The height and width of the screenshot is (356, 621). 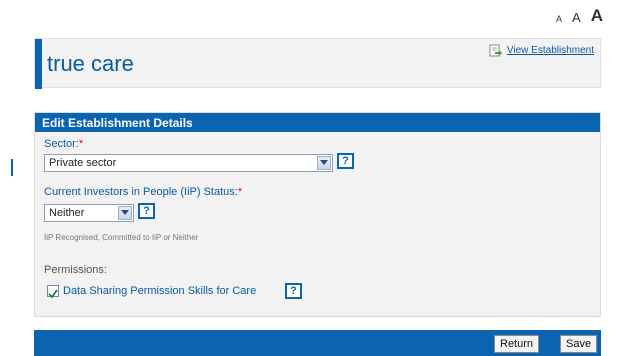 I want to click on title-panel: true care View Establishment, so click(x=317, y=63).